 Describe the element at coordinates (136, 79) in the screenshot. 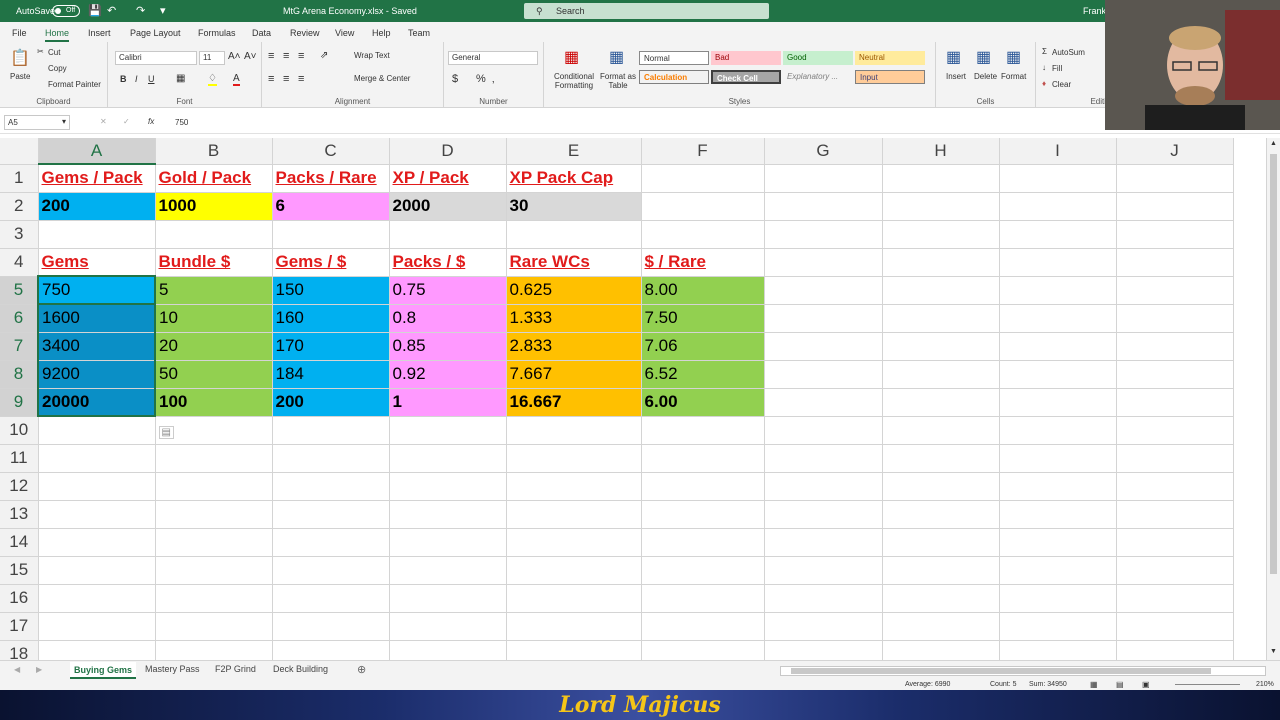

I see `italic-icon: I` at that location.